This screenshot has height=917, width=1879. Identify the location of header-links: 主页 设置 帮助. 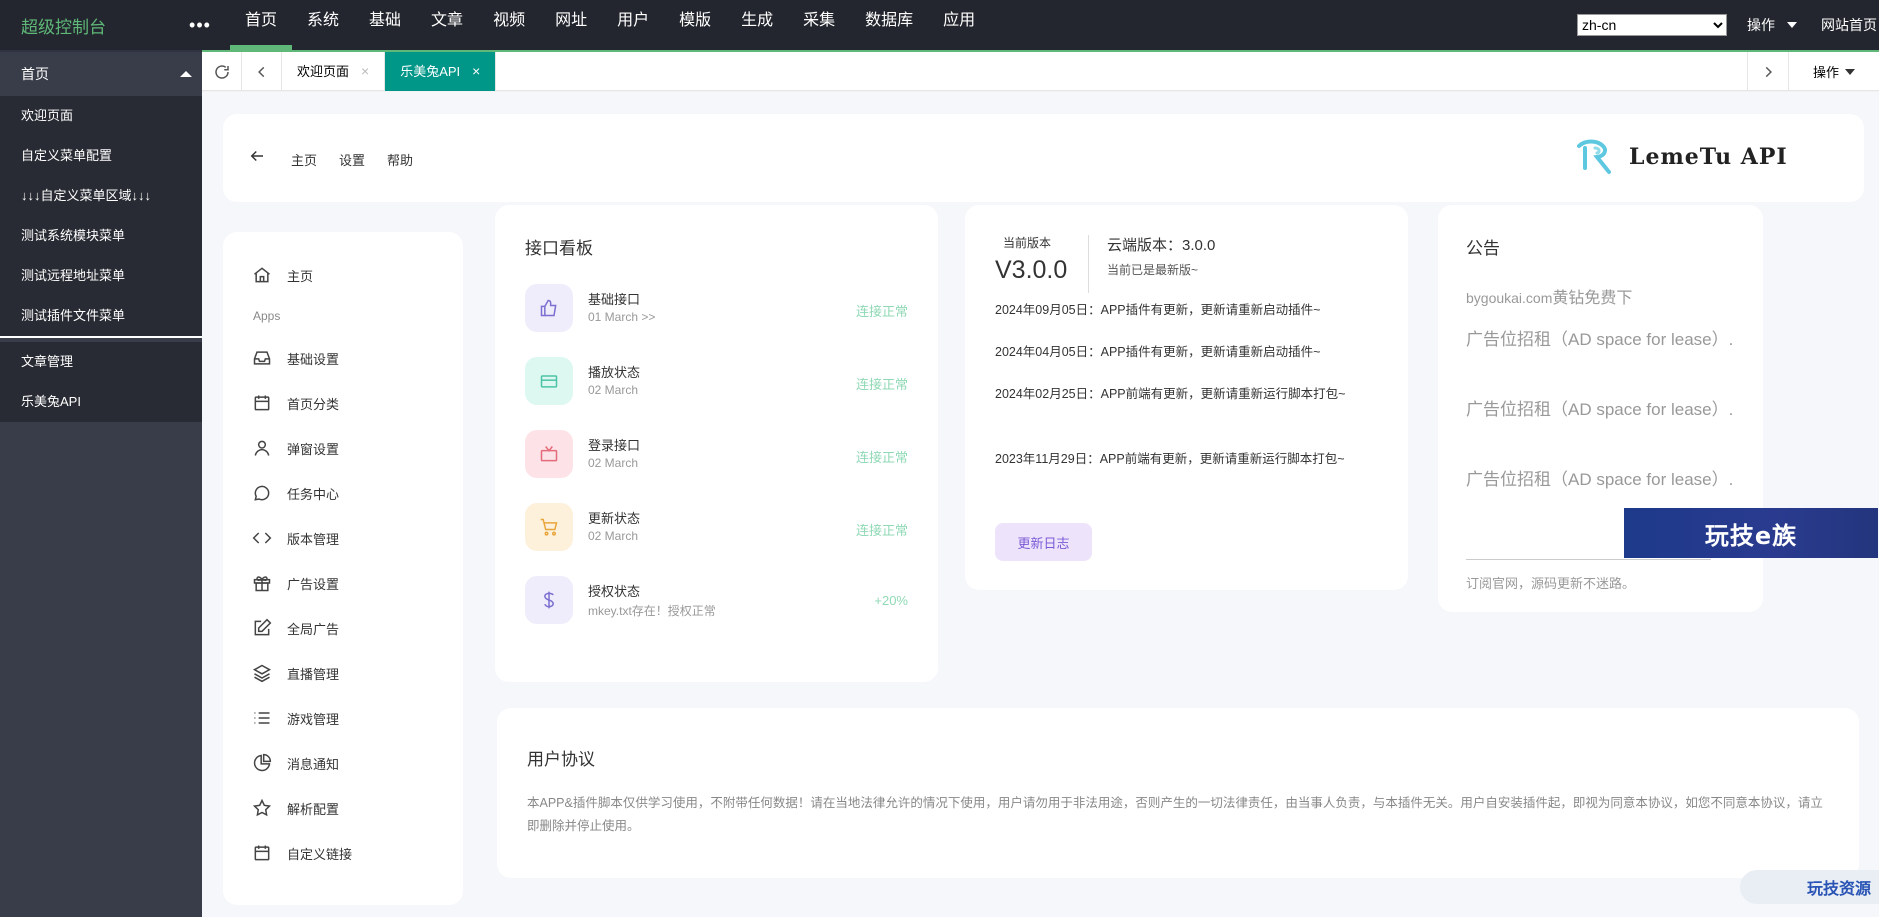
(352, 159).